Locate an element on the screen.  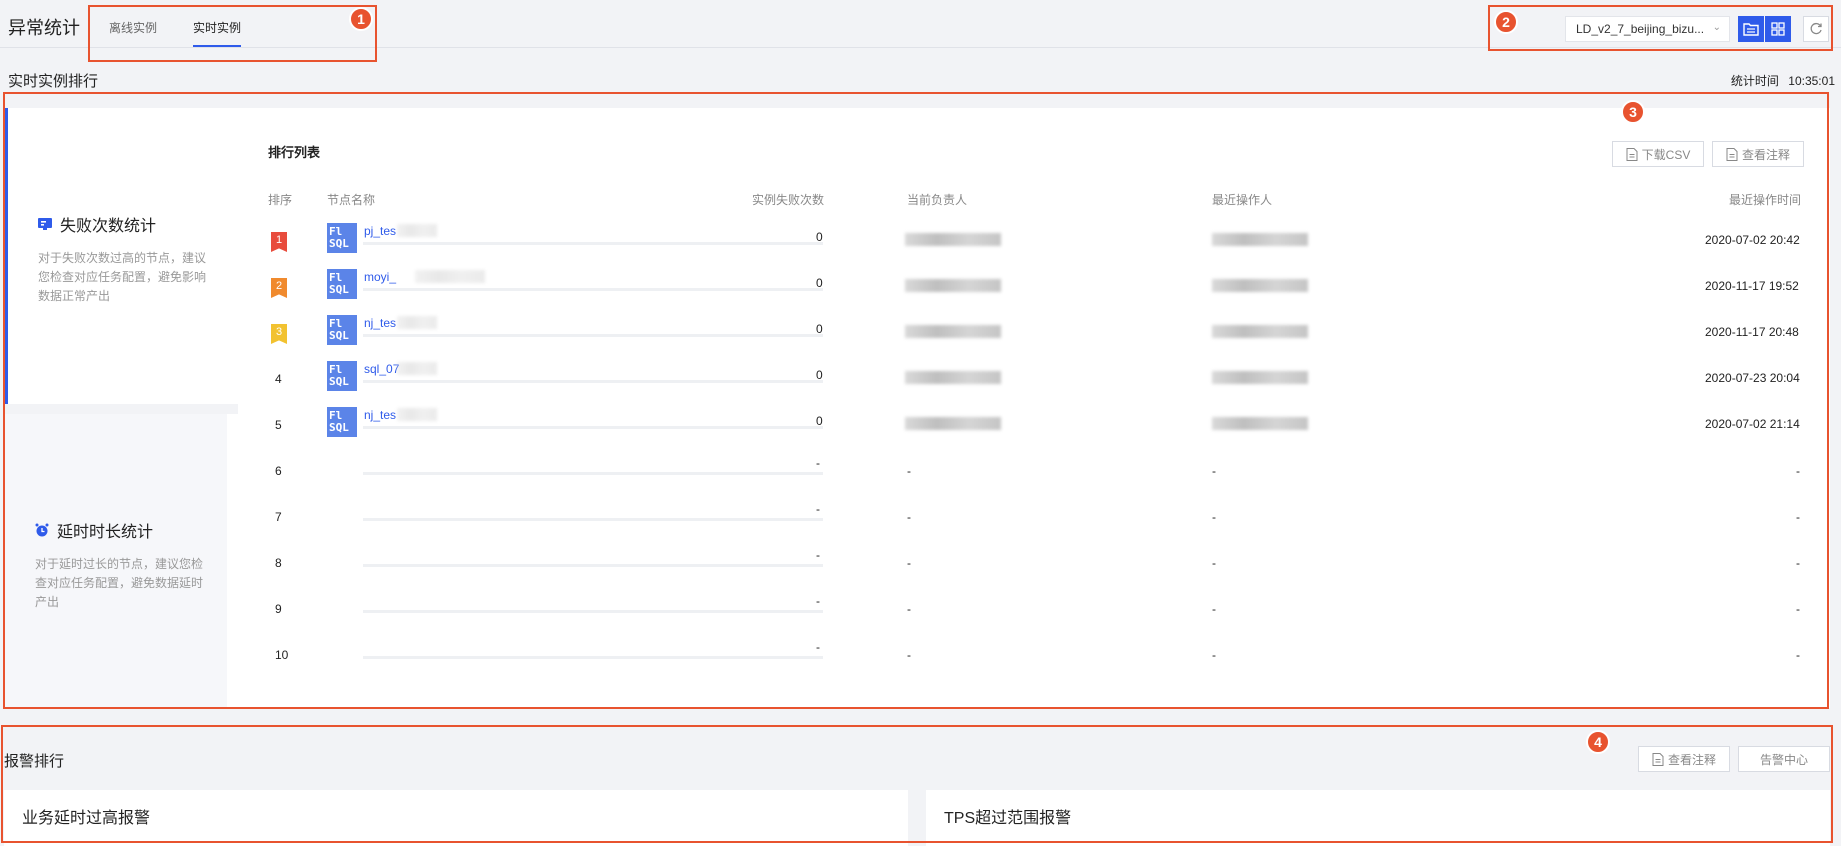
page-title: 异常统计 is located at coordinates (44, 28).